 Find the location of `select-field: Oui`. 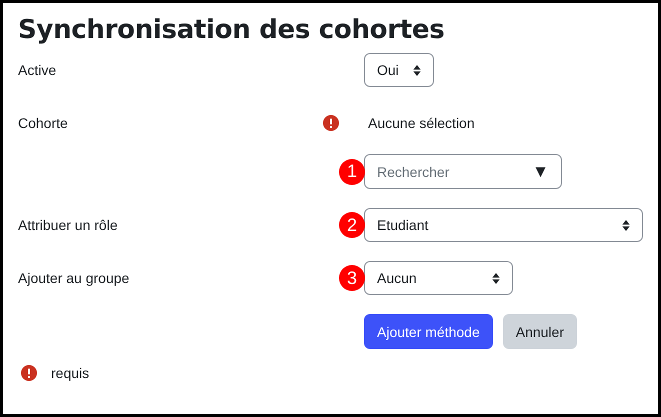

select-field: Oui is located at coordinates (399, 70).